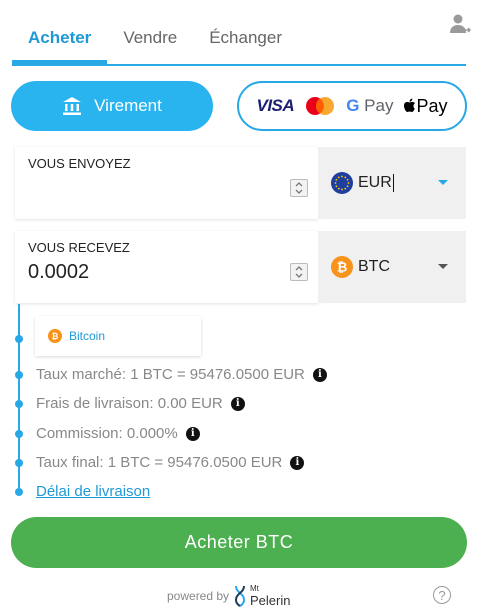  I want to click on commission-text: Commission: 0.000%, so click(107, 433).